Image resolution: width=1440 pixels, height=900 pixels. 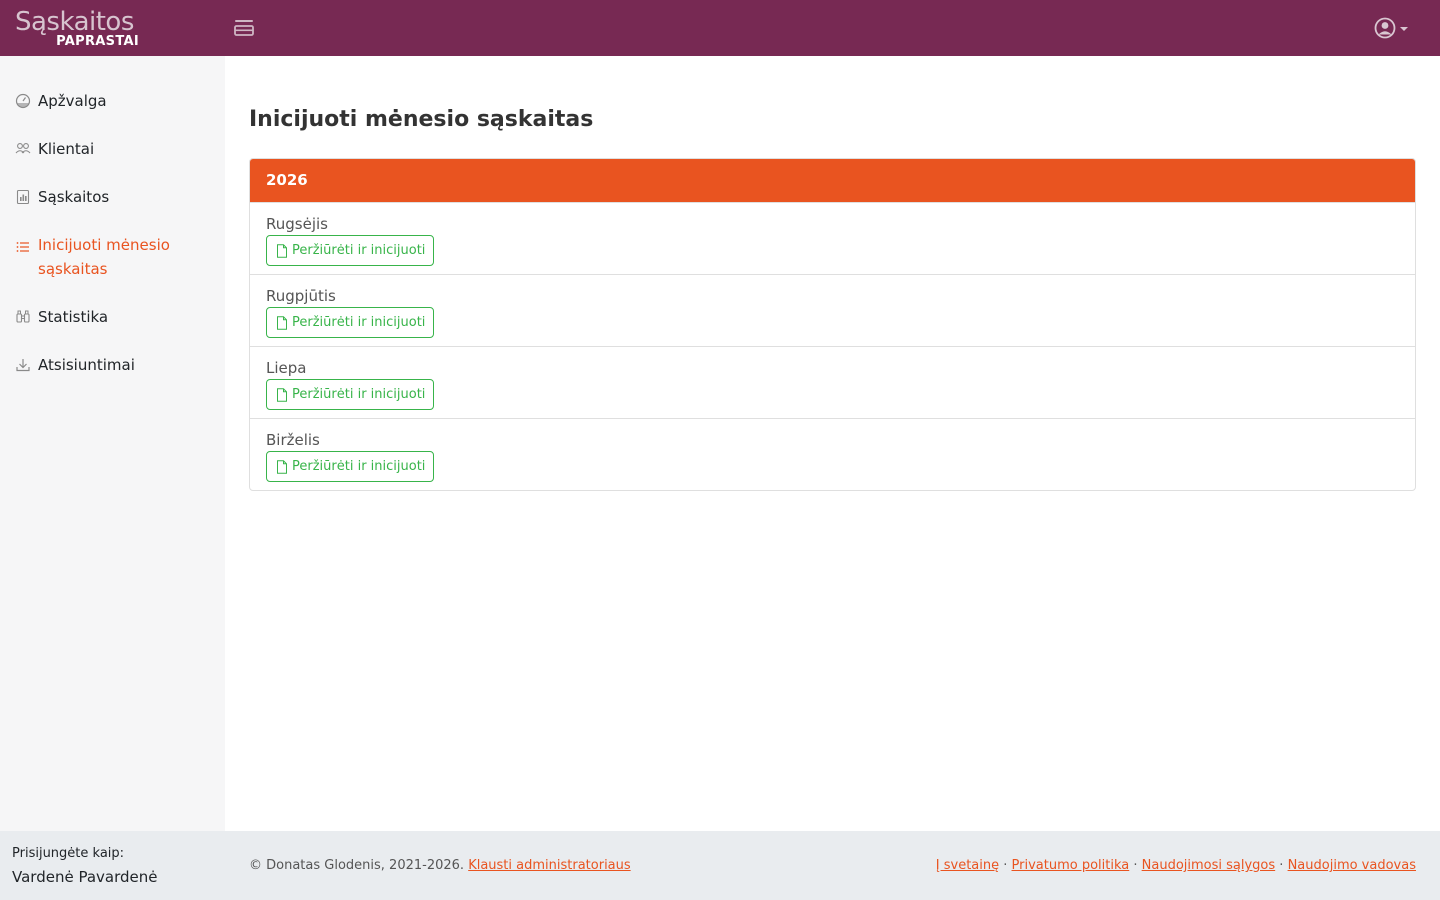 I want to click on list-item: Rugsėjis Peržiūrėti ir inicijuoti, so click(x=832, y=238).